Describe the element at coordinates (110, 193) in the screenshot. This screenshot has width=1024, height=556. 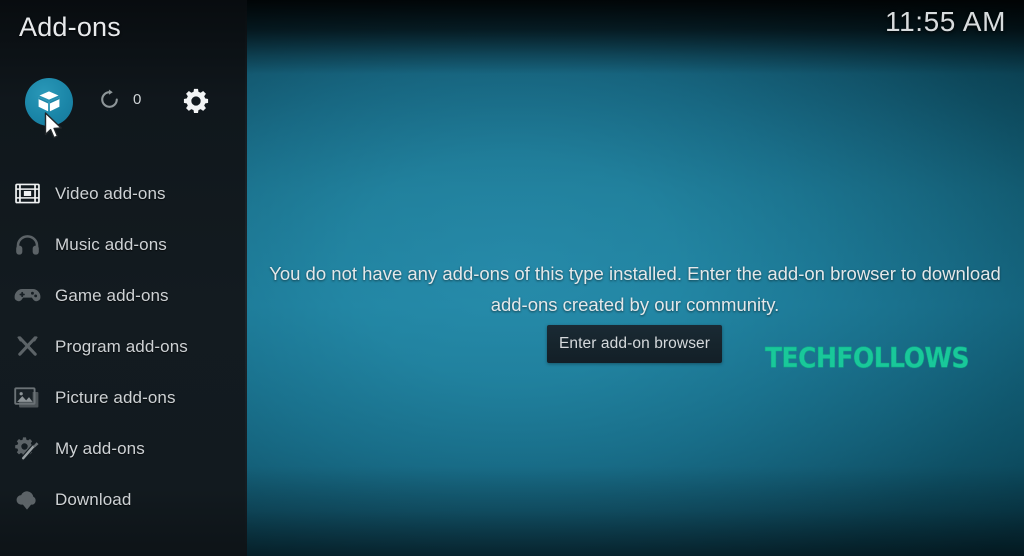
I see `sidebar-item-label: Video add-ons` at that location.